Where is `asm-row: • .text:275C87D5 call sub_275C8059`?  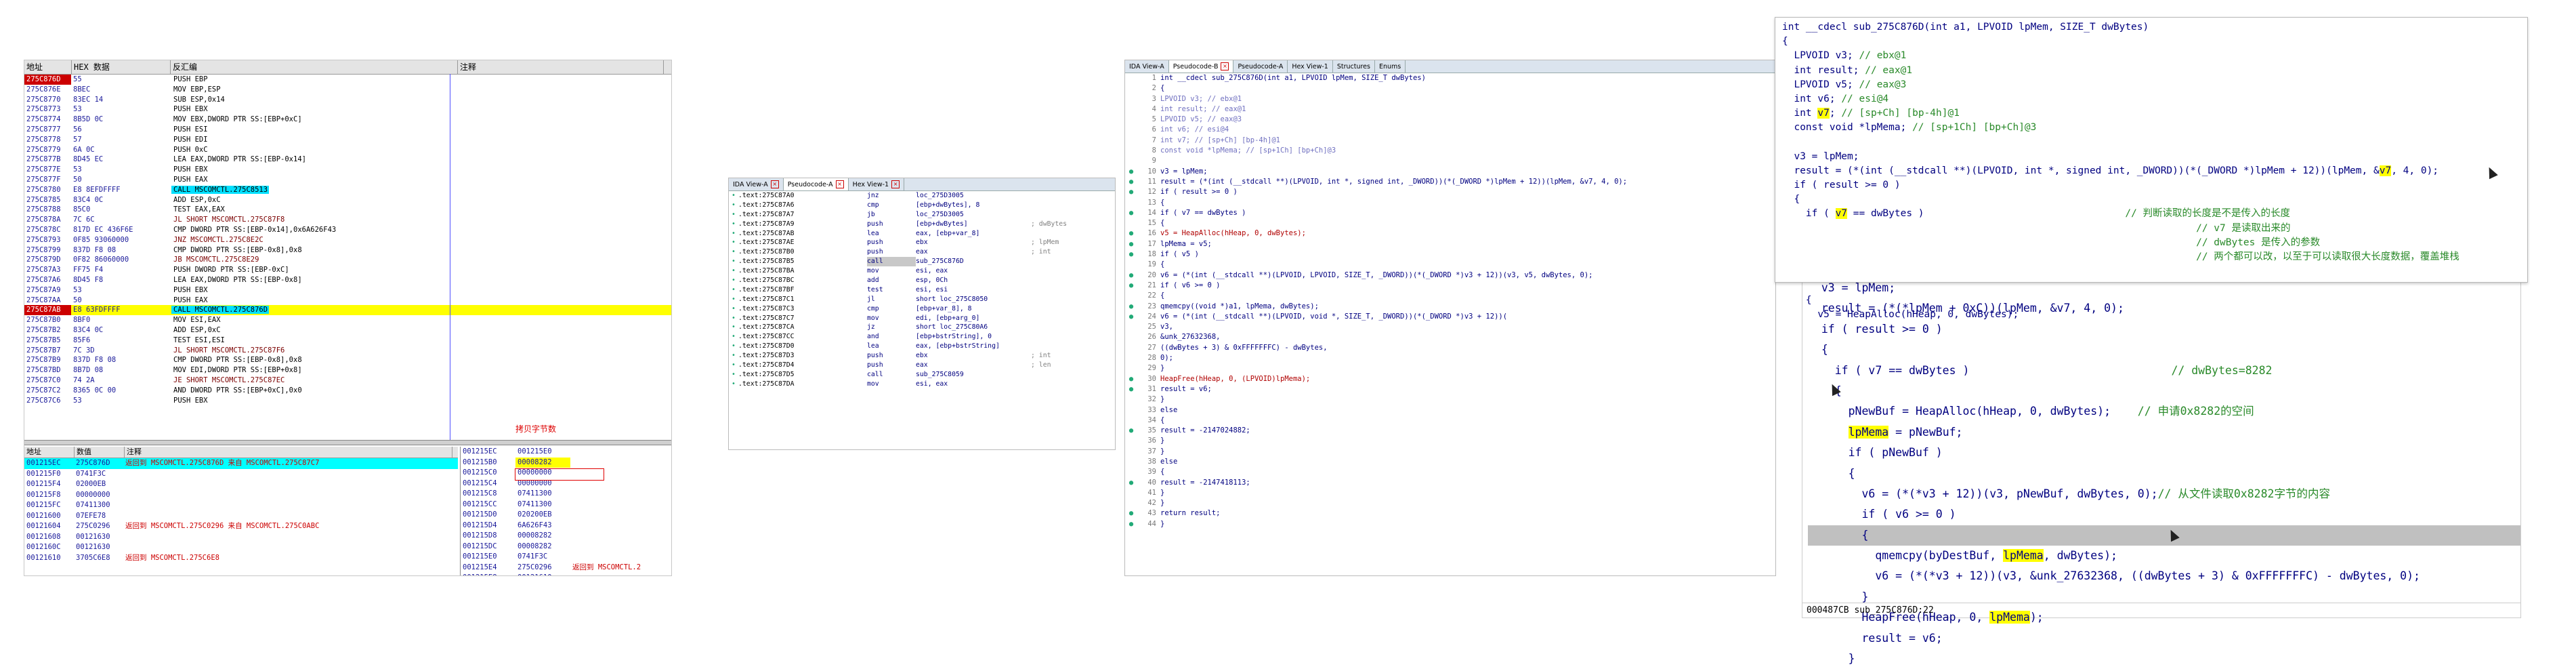 asm-row: • .text:275C87D5 call sub_275C8059 is located at coordinates (922, 375).